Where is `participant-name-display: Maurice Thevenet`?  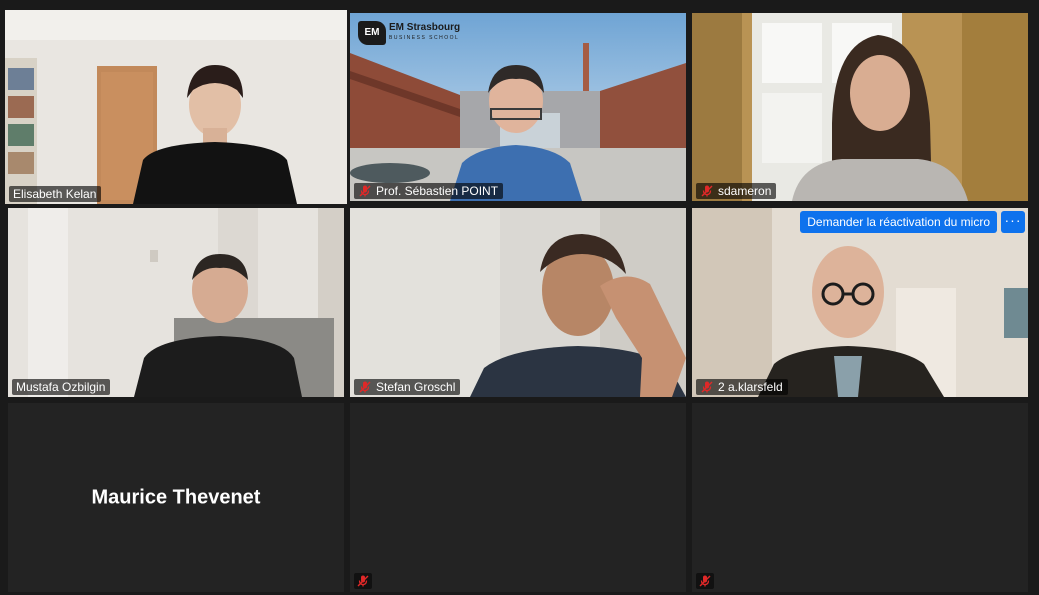 participant-name-display: Maurice Thevenet is located at coordinates (176, 497).